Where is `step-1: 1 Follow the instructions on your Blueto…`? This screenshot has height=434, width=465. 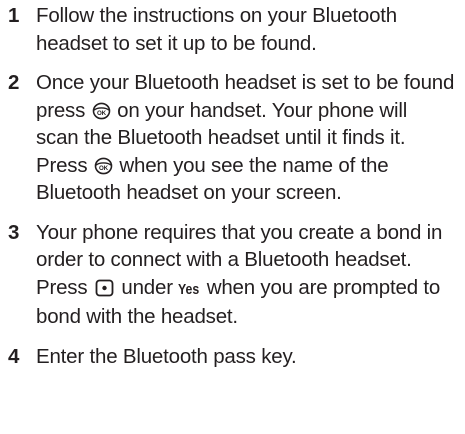
step-1: 1 Follow the instructions on your Blueto… is located at coordinates (231, 29).